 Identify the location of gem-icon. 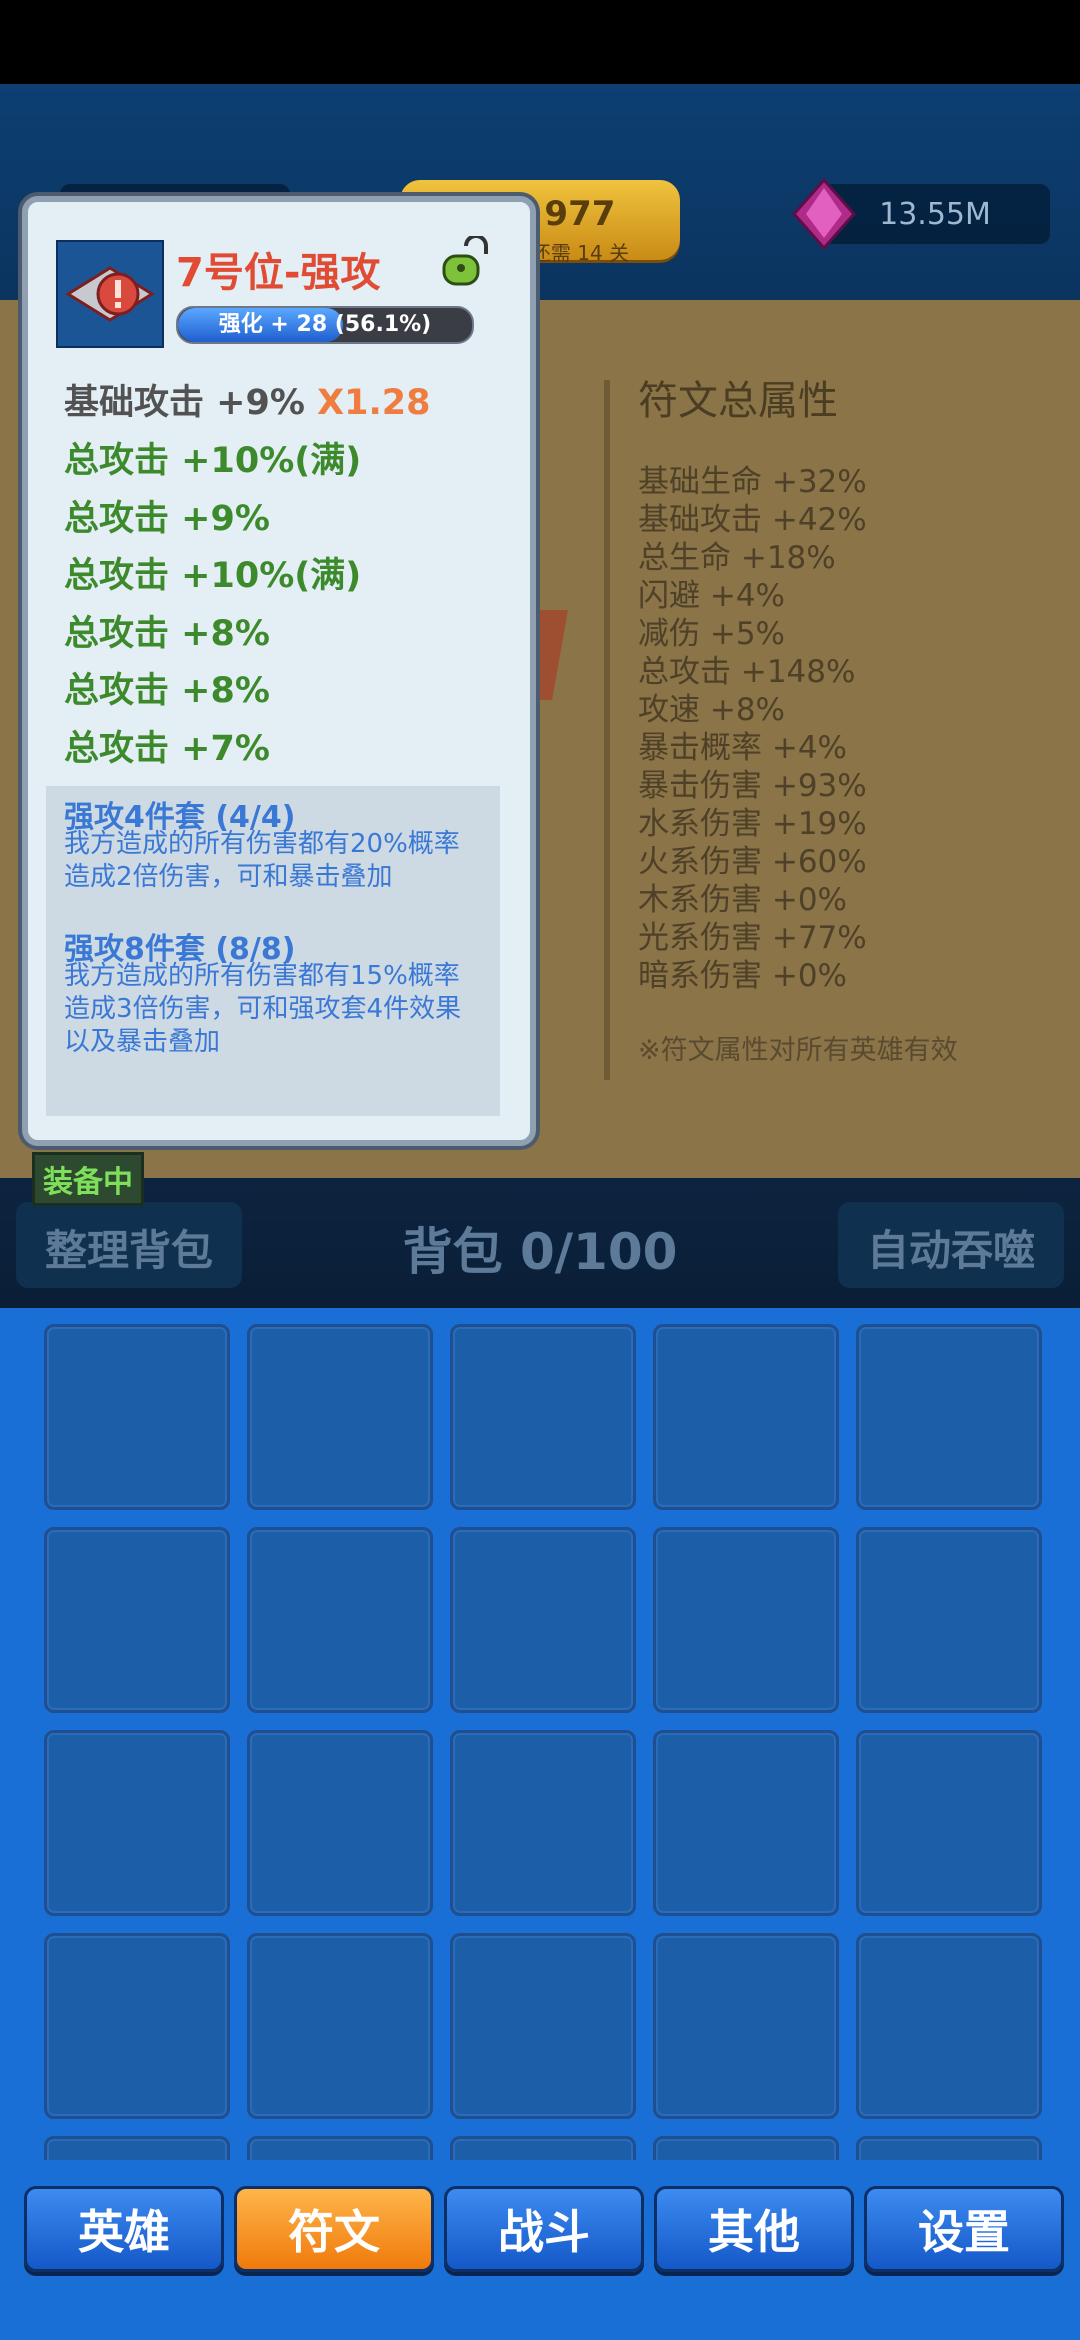
(824, 214).